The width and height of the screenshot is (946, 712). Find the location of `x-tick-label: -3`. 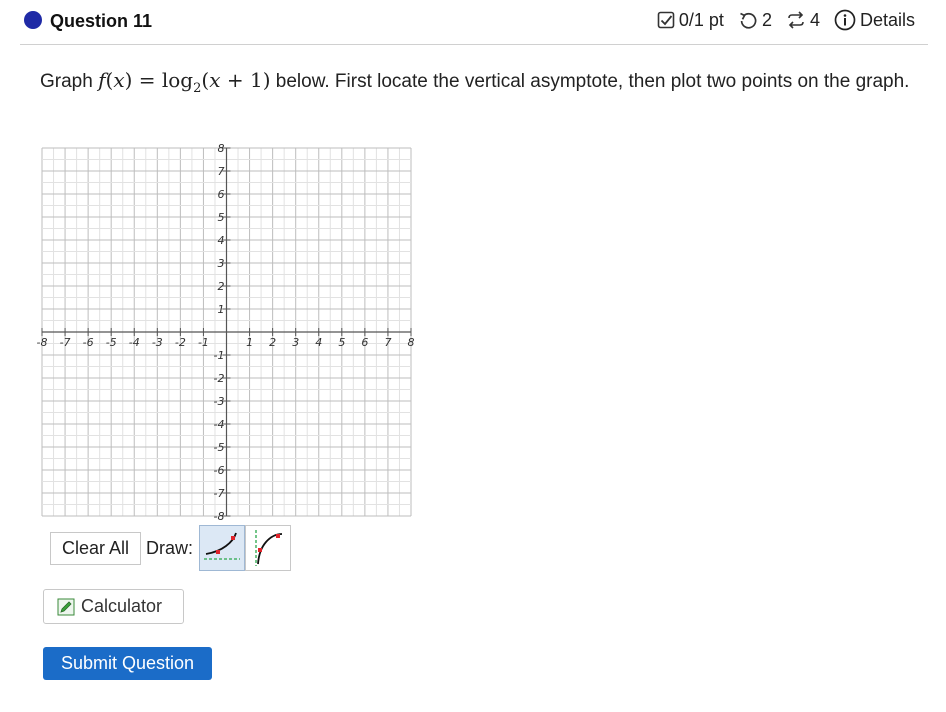

x-tick-label: -3 is located at coordinates (157, 342).